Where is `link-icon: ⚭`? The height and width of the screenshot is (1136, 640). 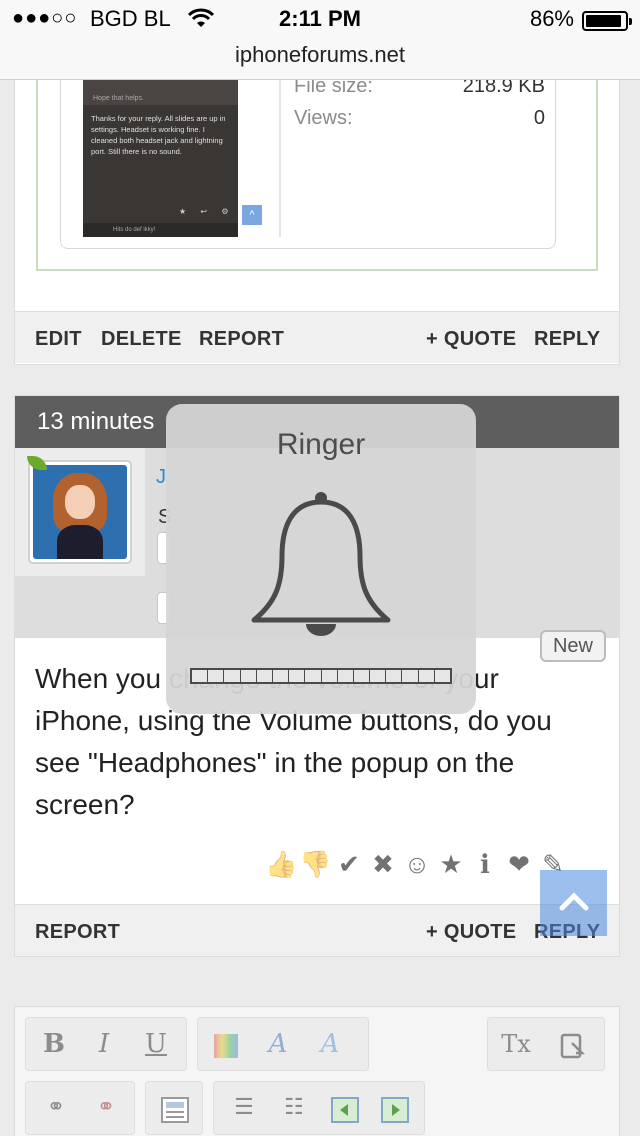
link-icon: ⚭ is located at coordinates (56, 1108).